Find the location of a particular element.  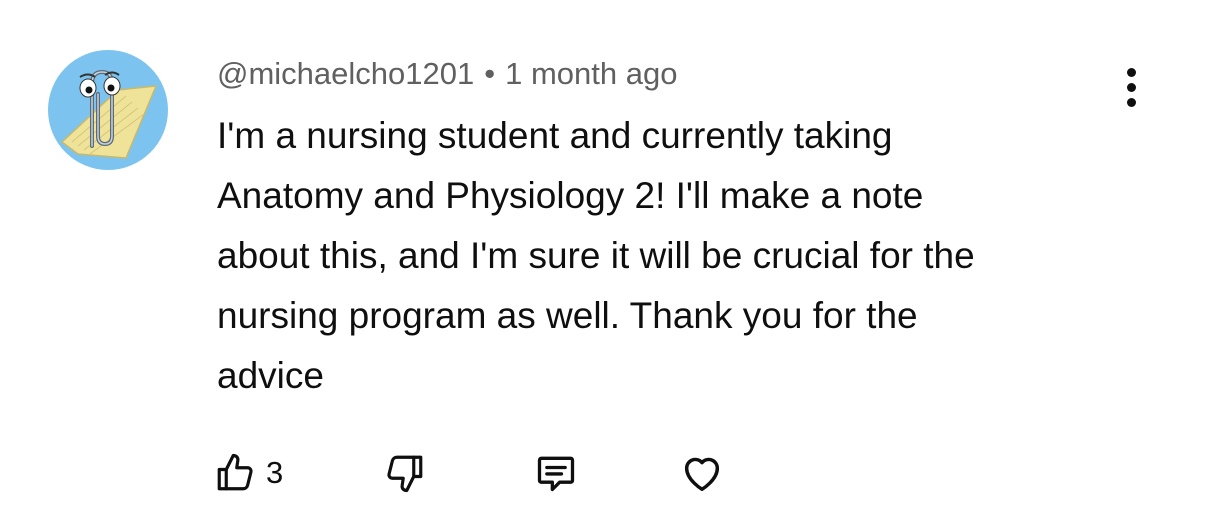

reply-button is located at coordinates (556, 473).